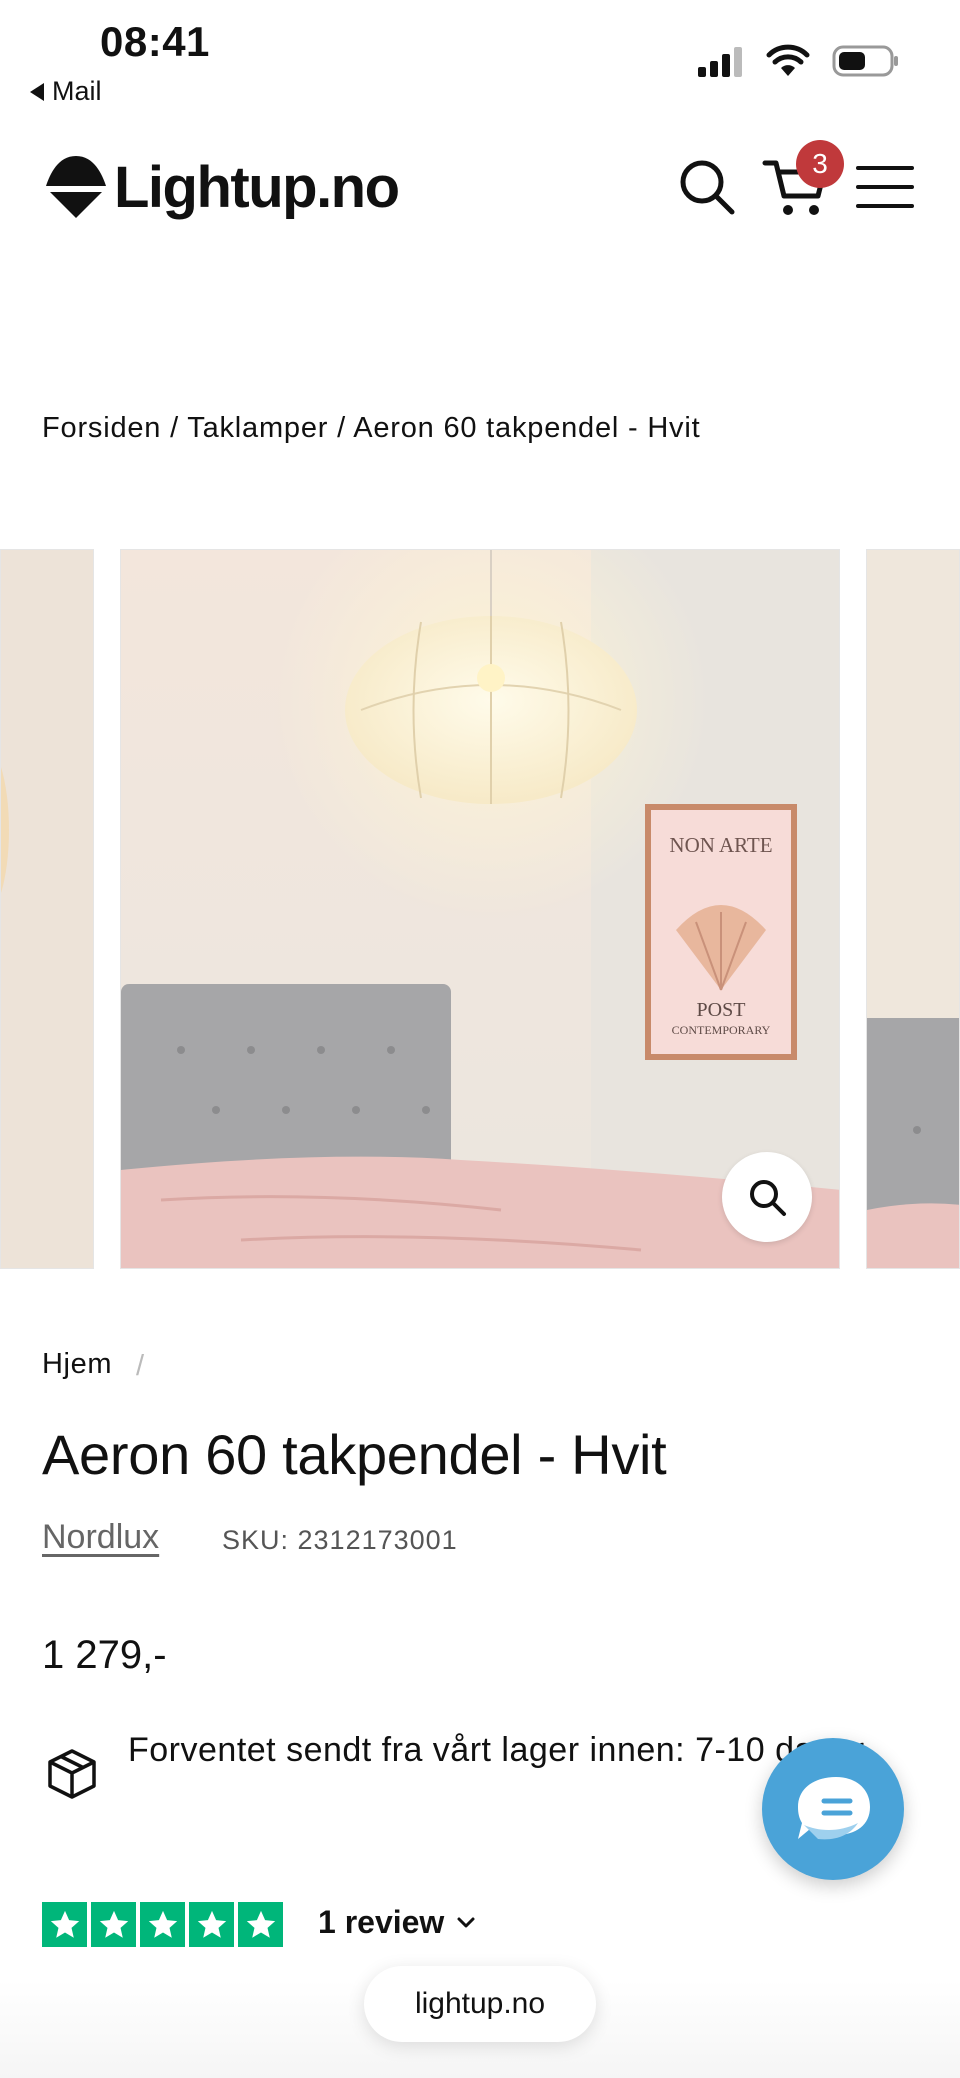 The height and width of the screenshot is (2078, 960). Describe the element at coordinates (720, 845) in the screenshot. I see `poster-title: NON ARTE` at that location.